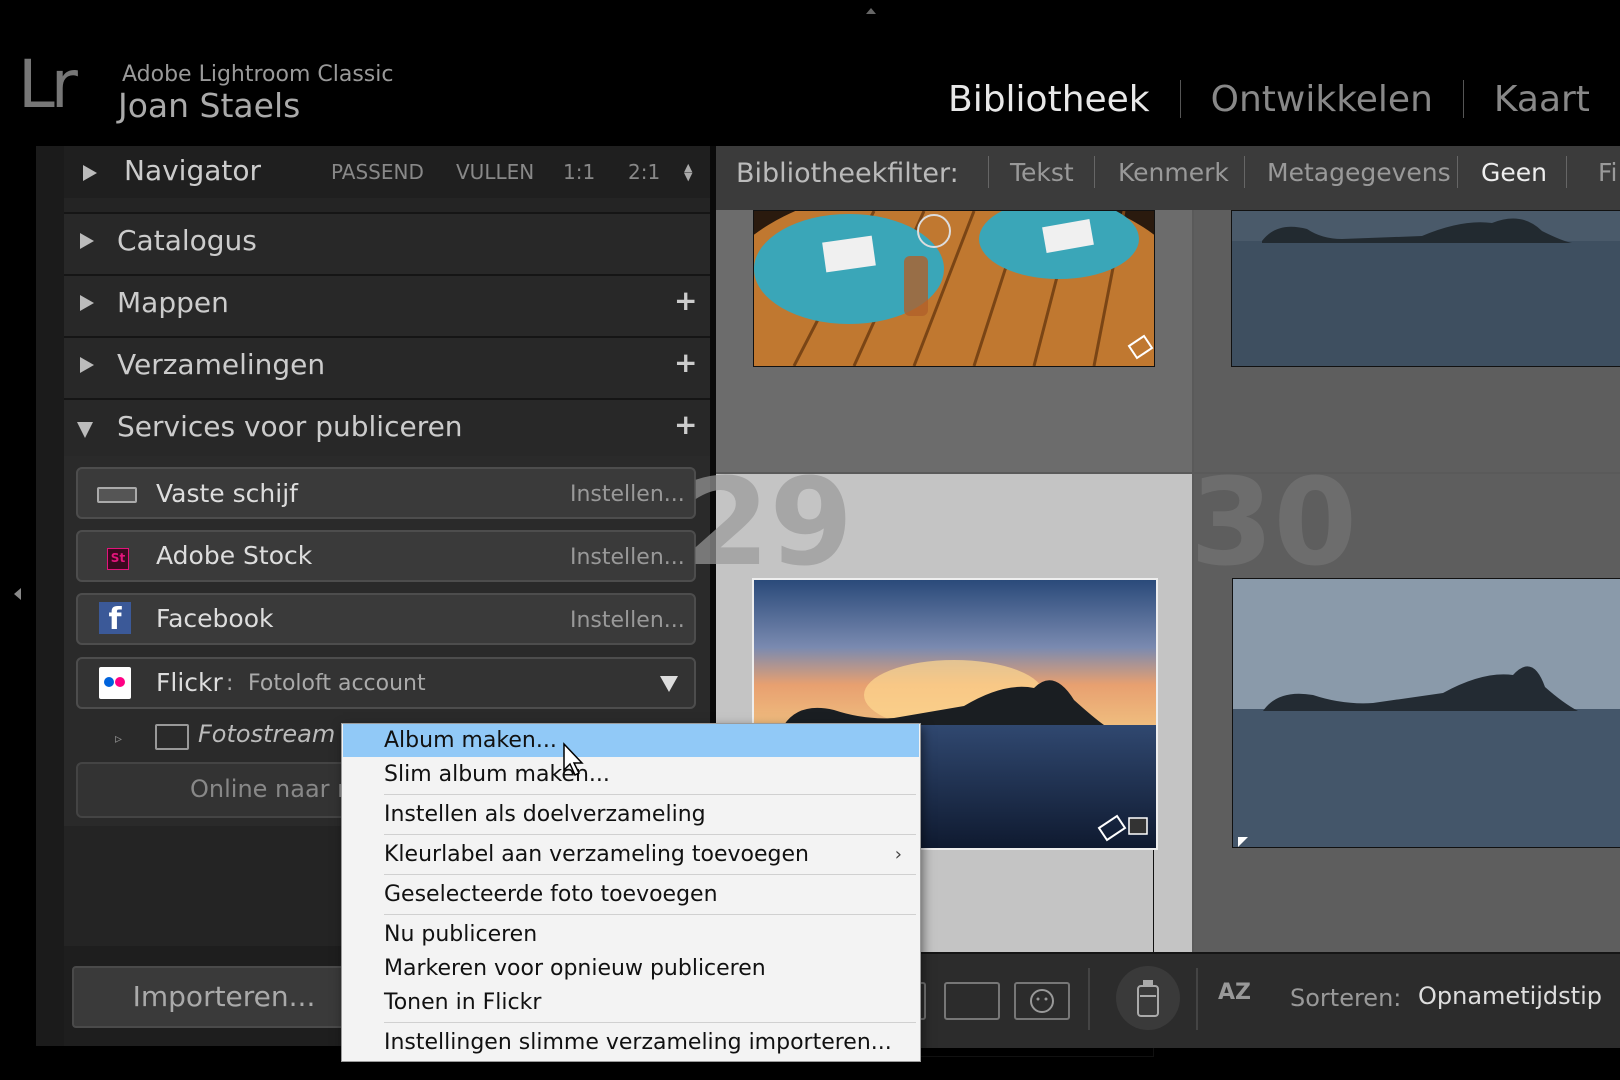  I want to click on module-map: Kaart, so click(1542, 99).